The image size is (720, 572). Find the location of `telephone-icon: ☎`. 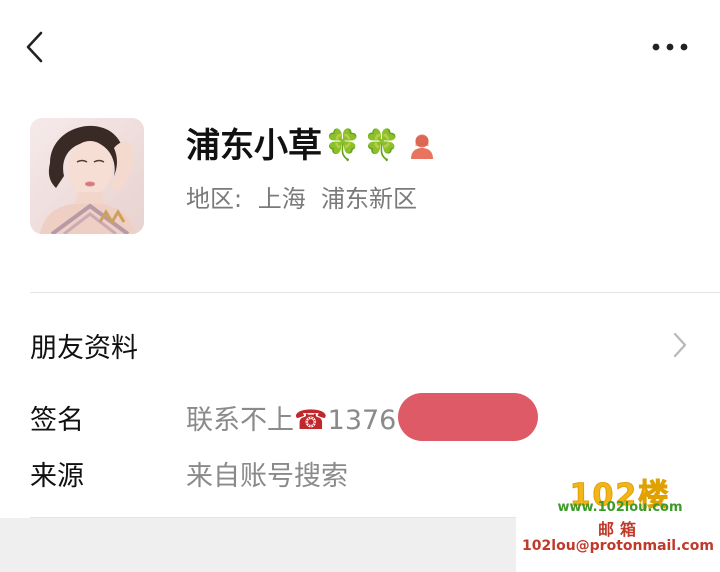

telephone-icon: ☎ is located at coordinates (311, 420).